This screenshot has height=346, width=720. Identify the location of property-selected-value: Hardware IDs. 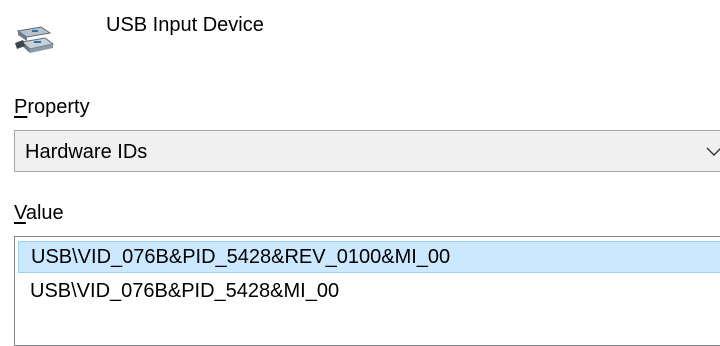
(86, 152).